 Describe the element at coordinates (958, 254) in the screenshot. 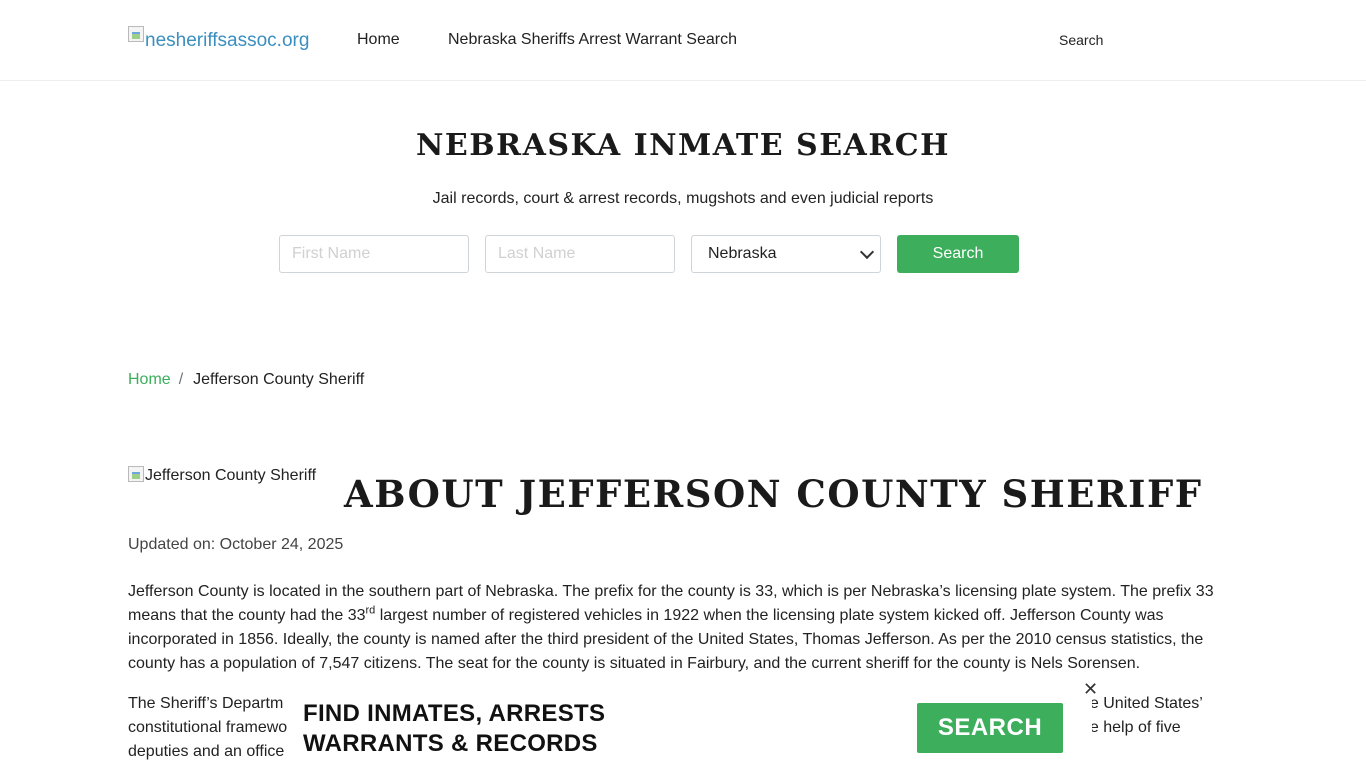

I see `search-button: Search` at that location.